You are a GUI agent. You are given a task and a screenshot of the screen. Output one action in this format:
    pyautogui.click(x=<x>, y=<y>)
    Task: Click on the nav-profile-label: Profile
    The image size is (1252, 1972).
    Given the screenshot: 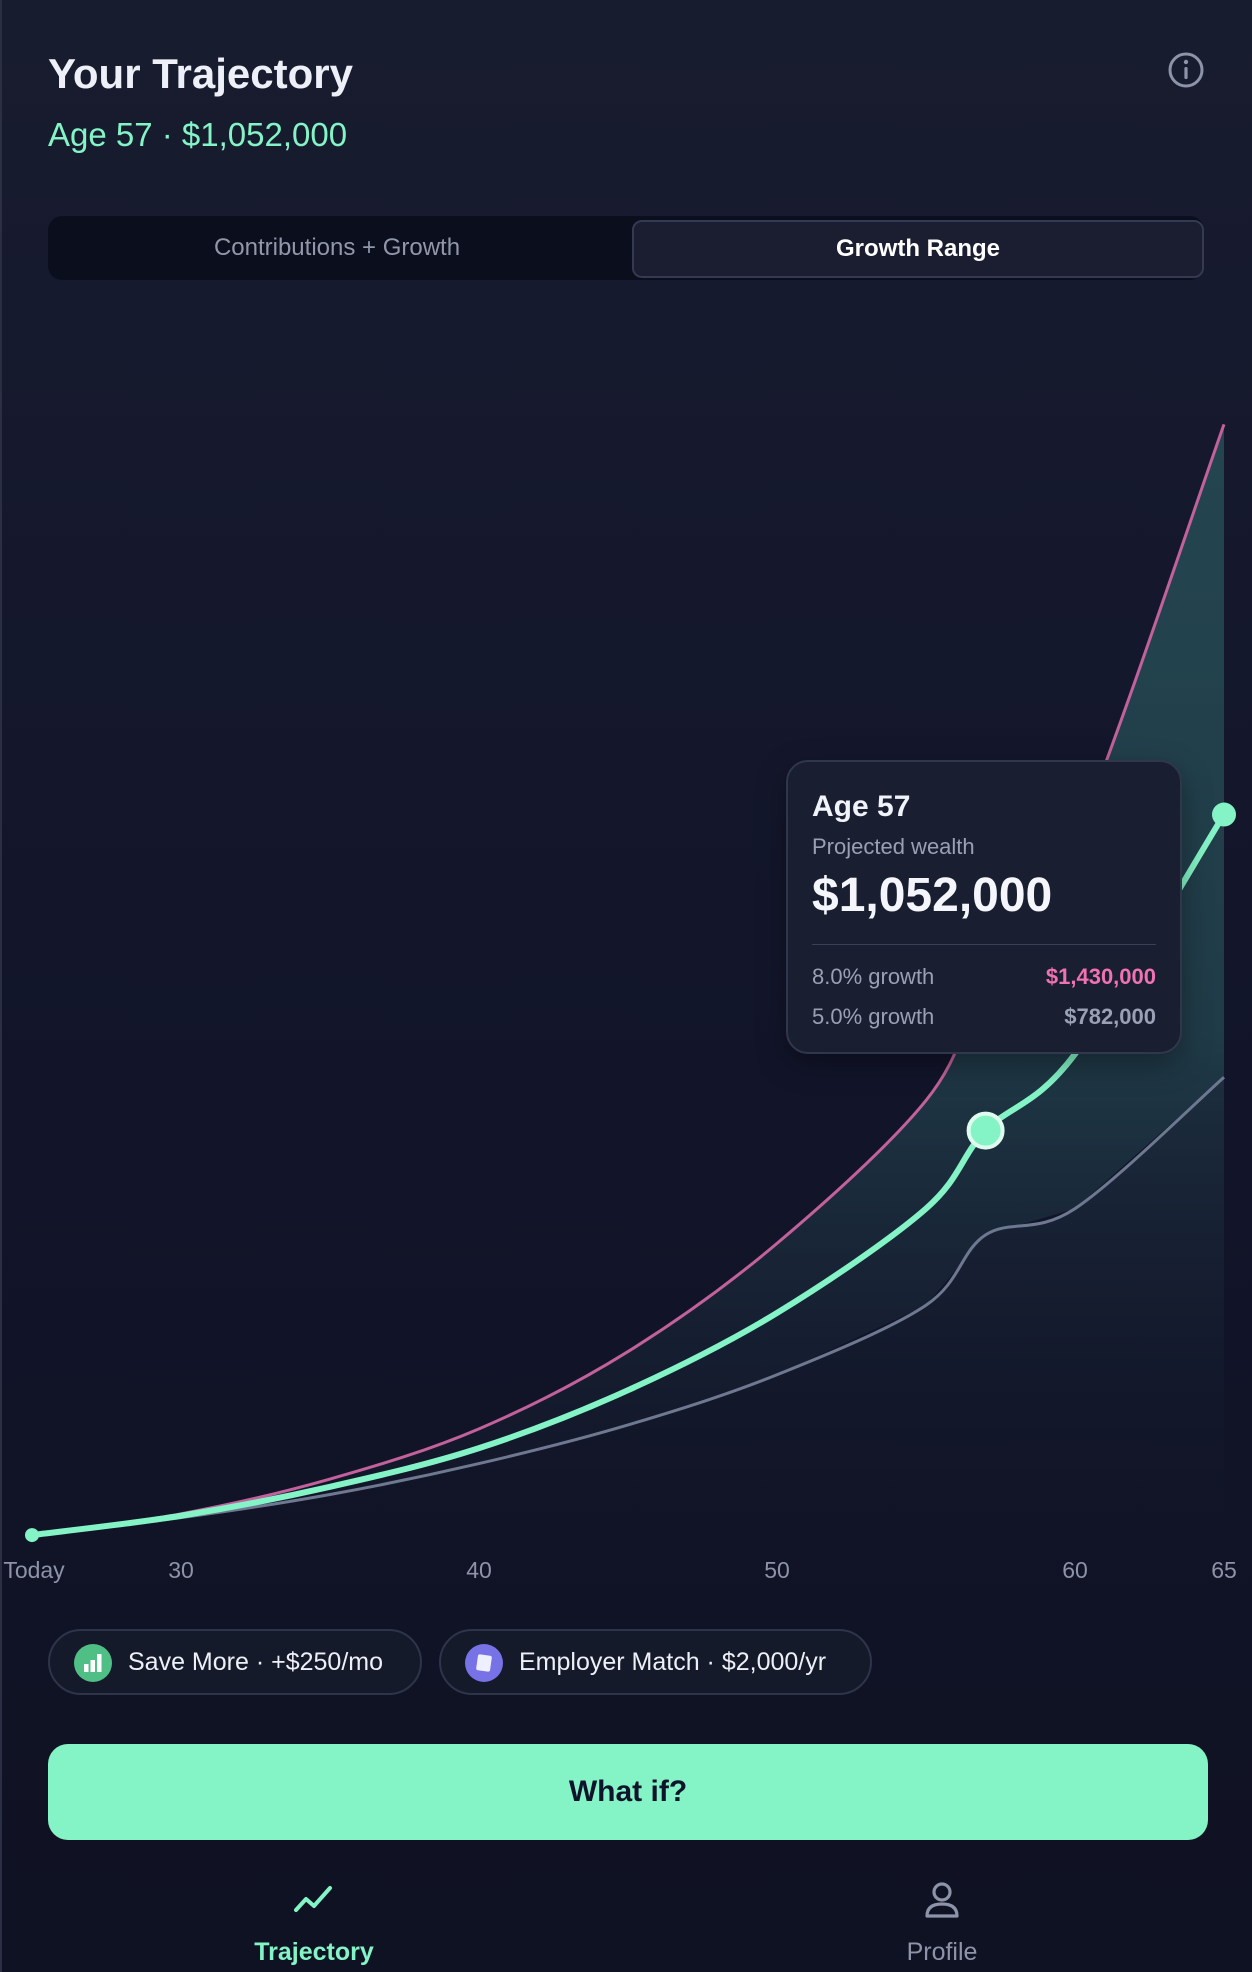 What is the action you would take?
    pyautogui.click(x=942, y=1952)
    